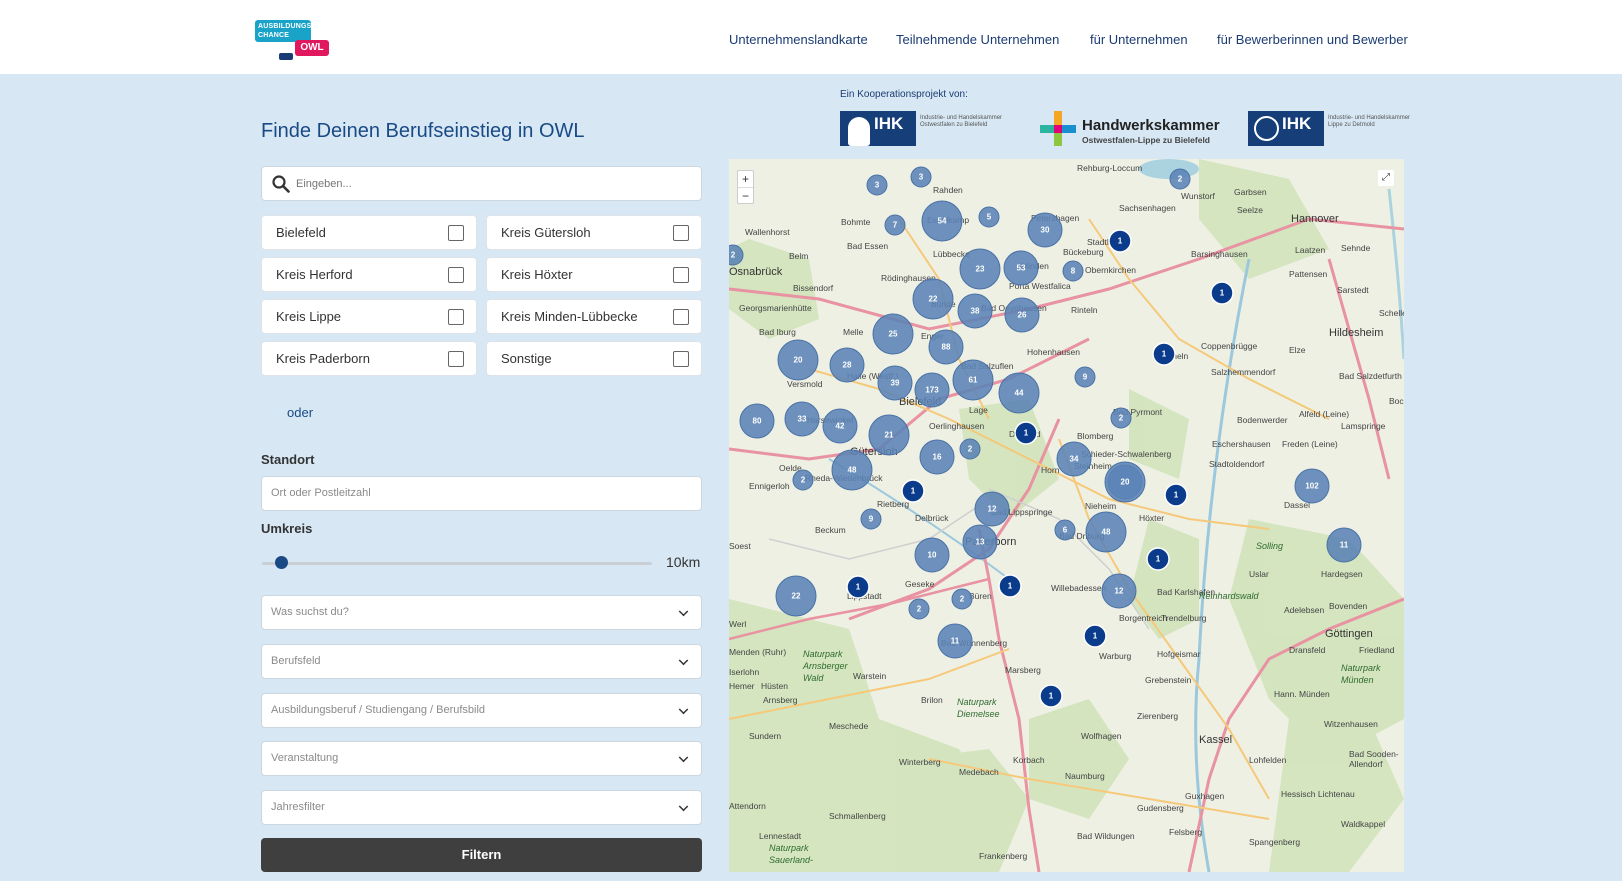 This screenshot has width=1622, height=881. I want to click on region-kreis-guetersloh: Kreis Gütersloh, so click(594, 232).